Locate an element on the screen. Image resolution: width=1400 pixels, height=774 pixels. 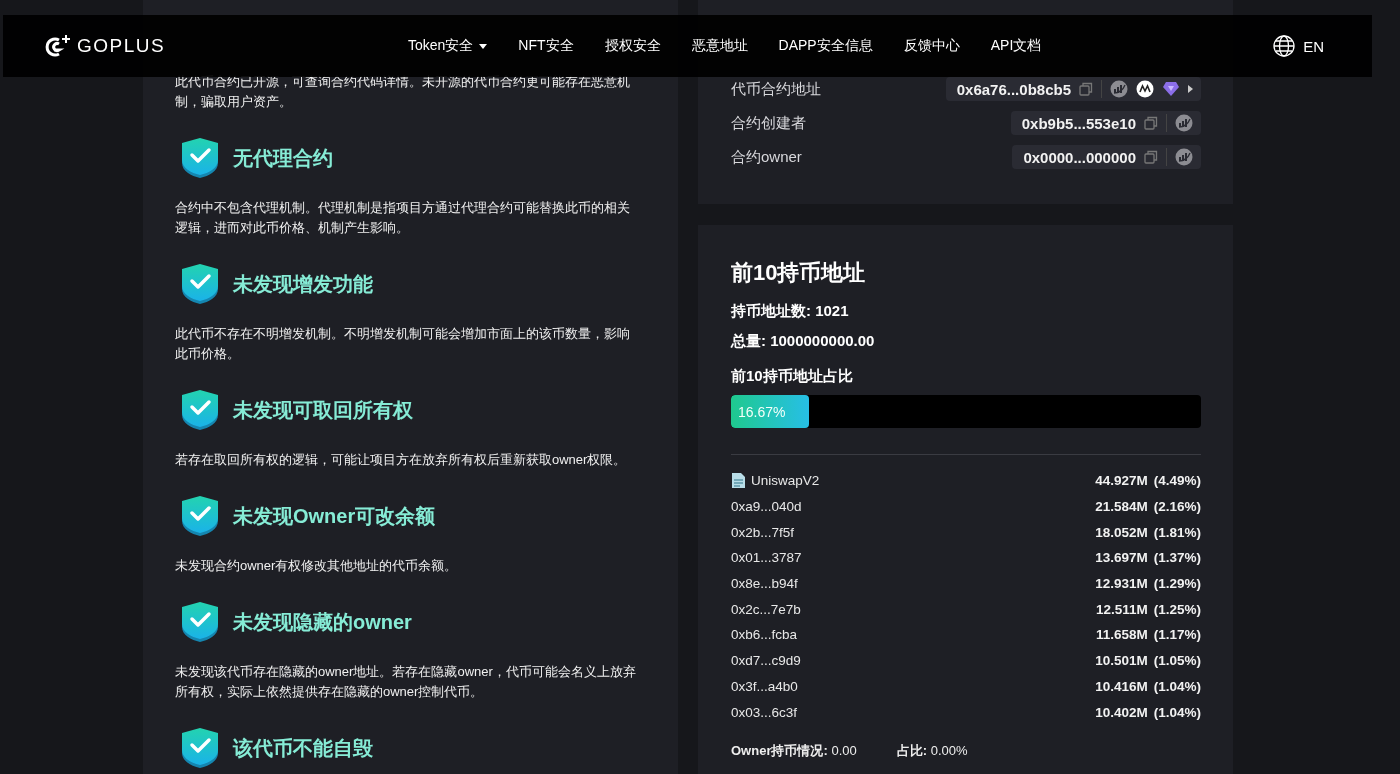
holder-percent: (2.16%) is located at coordinates (1177, 507).